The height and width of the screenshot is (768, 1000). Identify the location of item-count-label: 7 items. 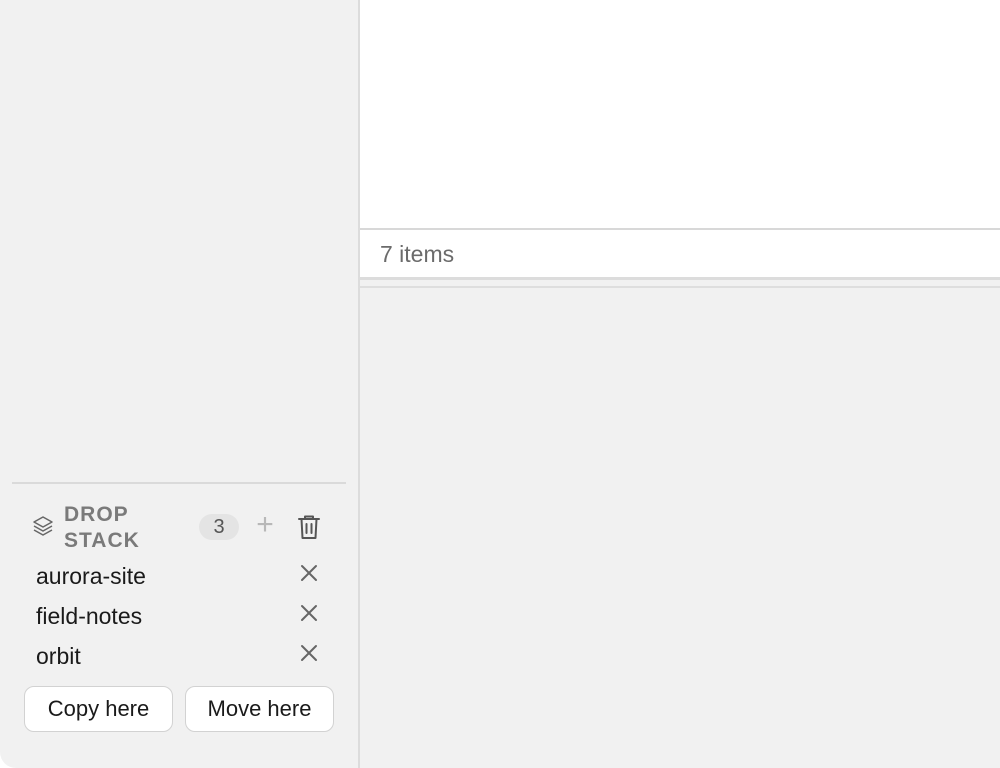
(417, 254).